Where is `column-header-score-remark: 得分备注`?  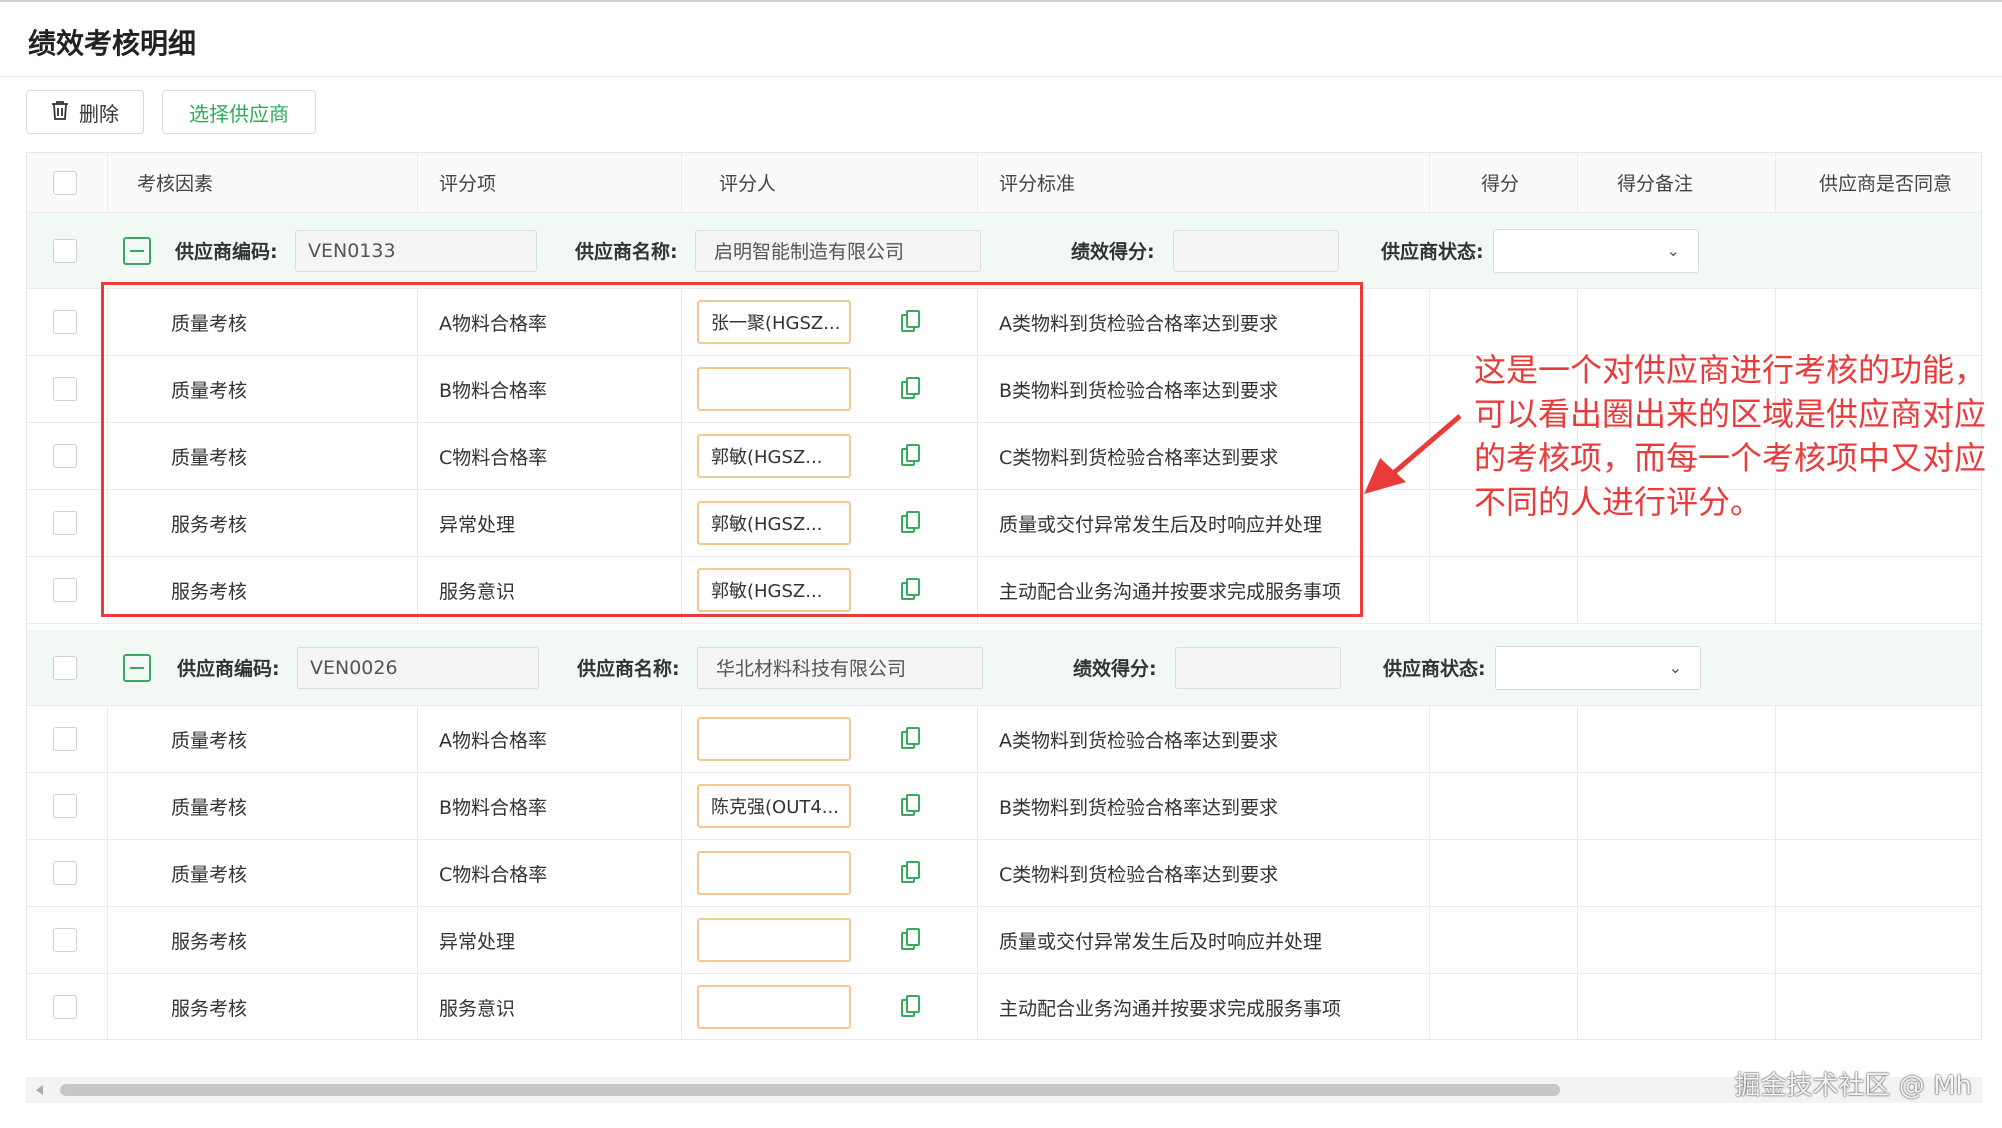 column-header-score-remark: 得分备注 is located at coordinates (1655, 184).